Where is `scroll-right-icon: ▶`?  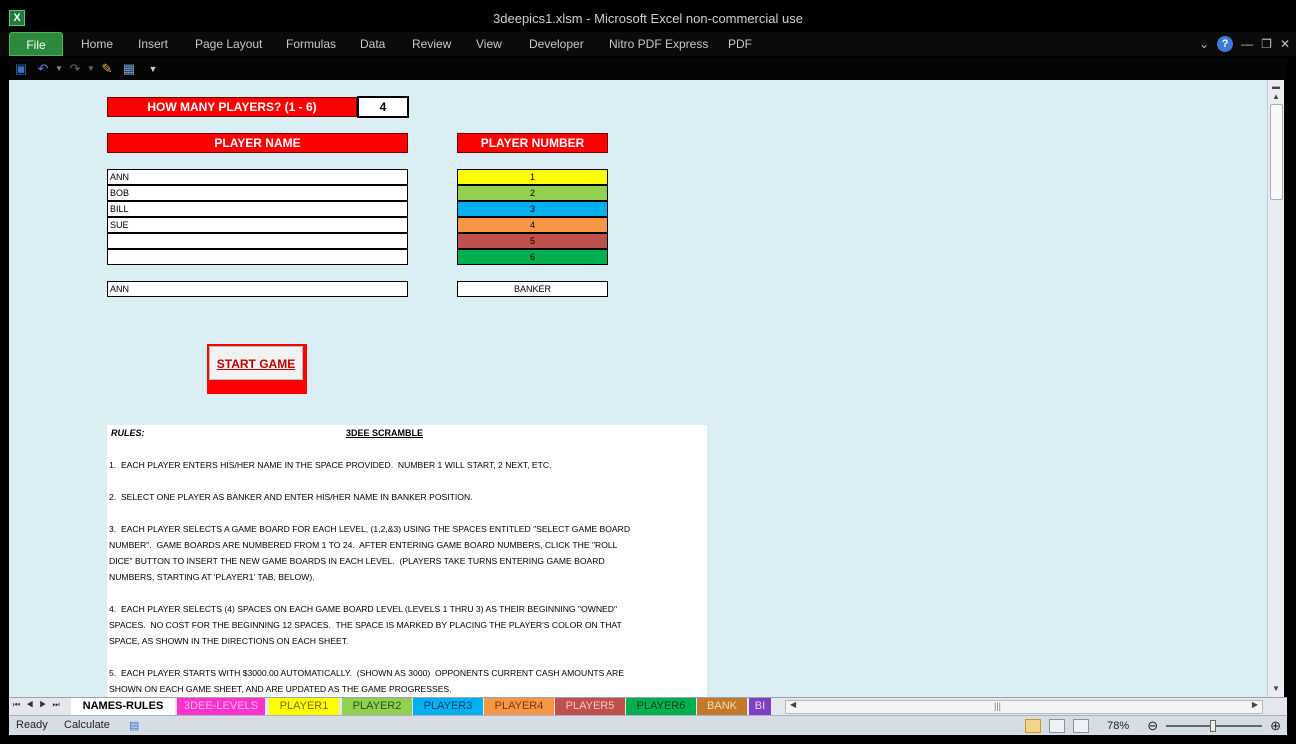 scroll-right-icon: ▶ is located at coordinates (1255, 704).